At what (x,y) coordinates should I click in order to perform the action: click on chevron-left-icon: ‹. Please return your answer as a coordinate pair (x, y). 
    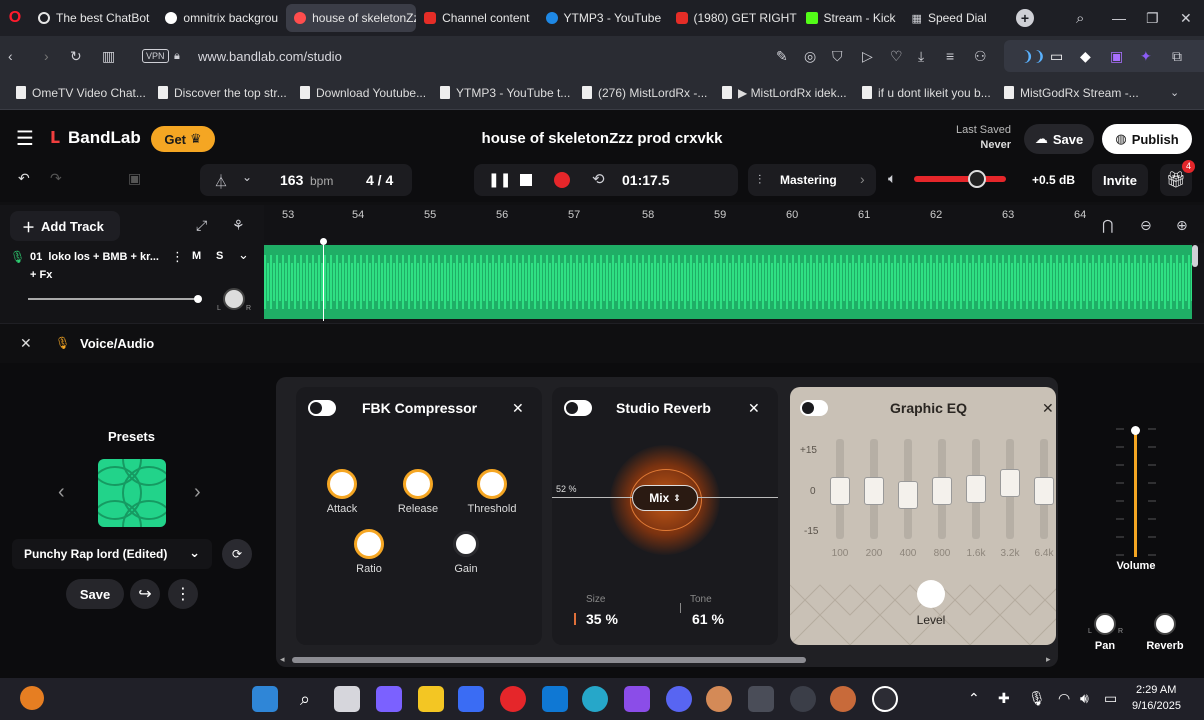
    Looking at the image, I should click on (61, 492).